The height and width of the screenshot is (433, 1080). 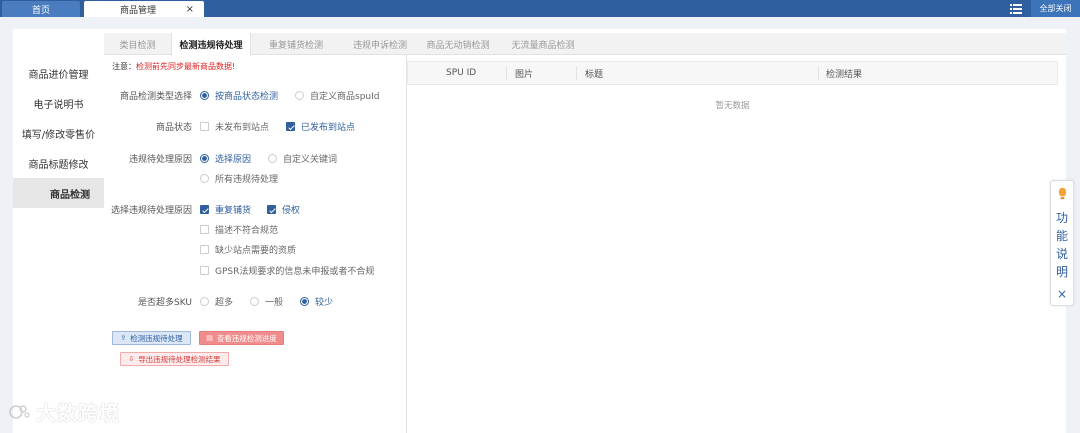 I want to click on option-label: 已发布到站点, so click(x=328, y=128).